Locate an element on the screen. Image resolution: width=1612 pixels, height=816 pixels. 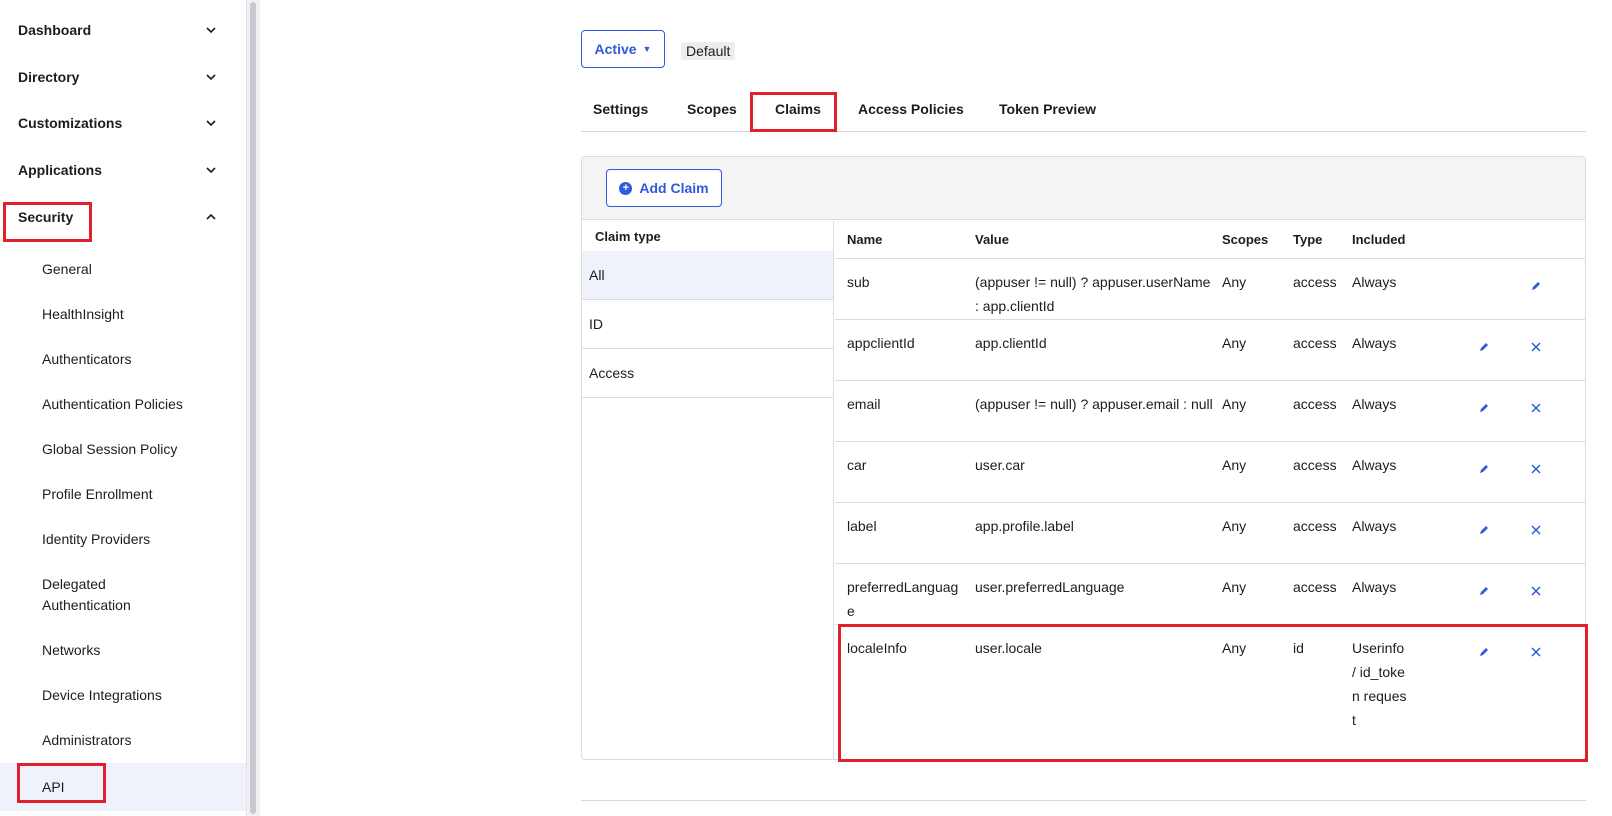
plus-circle-icon: + is located at coordinates (626, 188).